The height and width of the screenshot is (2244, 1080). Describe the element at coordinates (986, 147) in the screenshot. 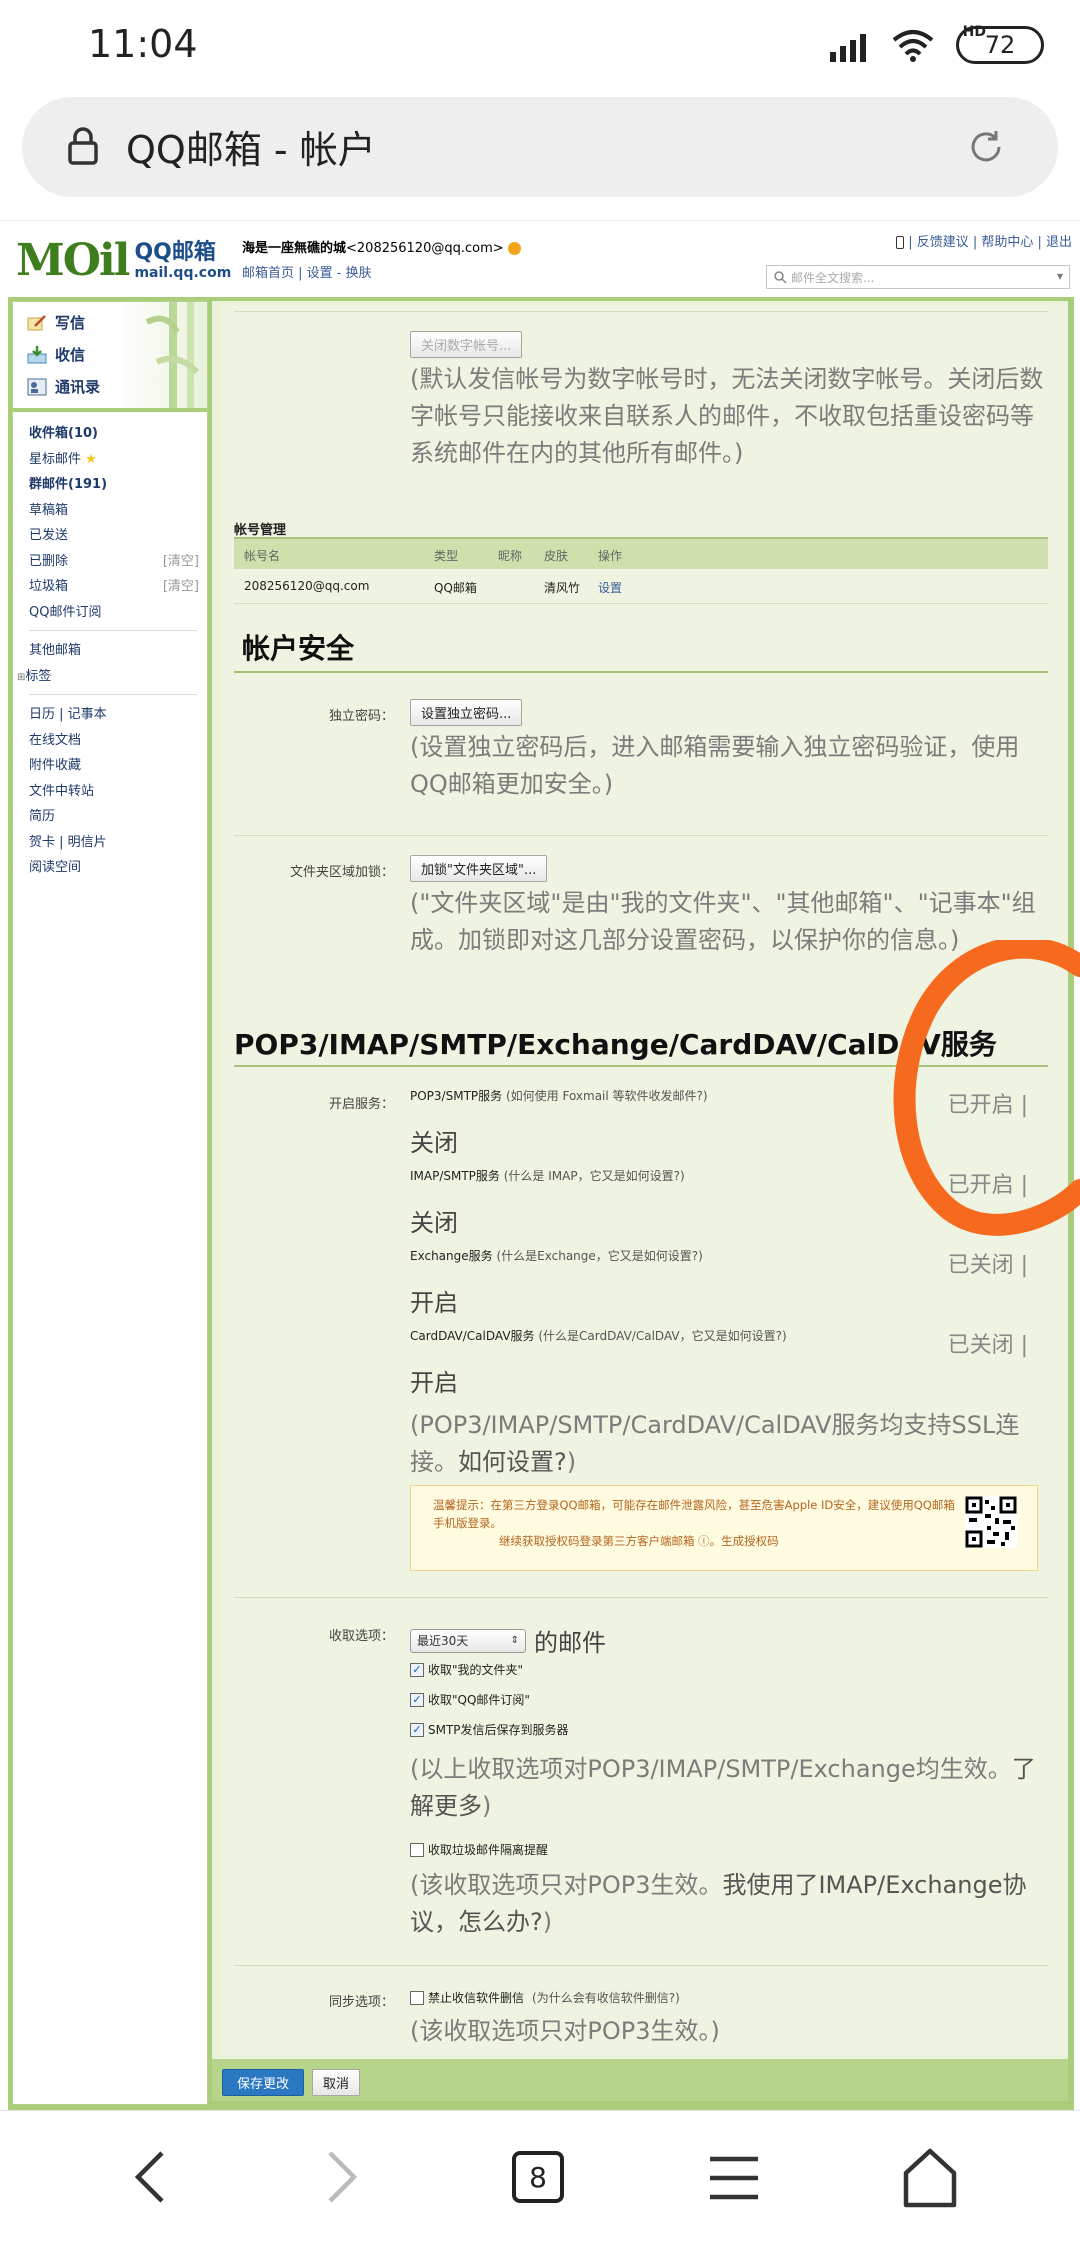

I see `reload-icon` at that location.